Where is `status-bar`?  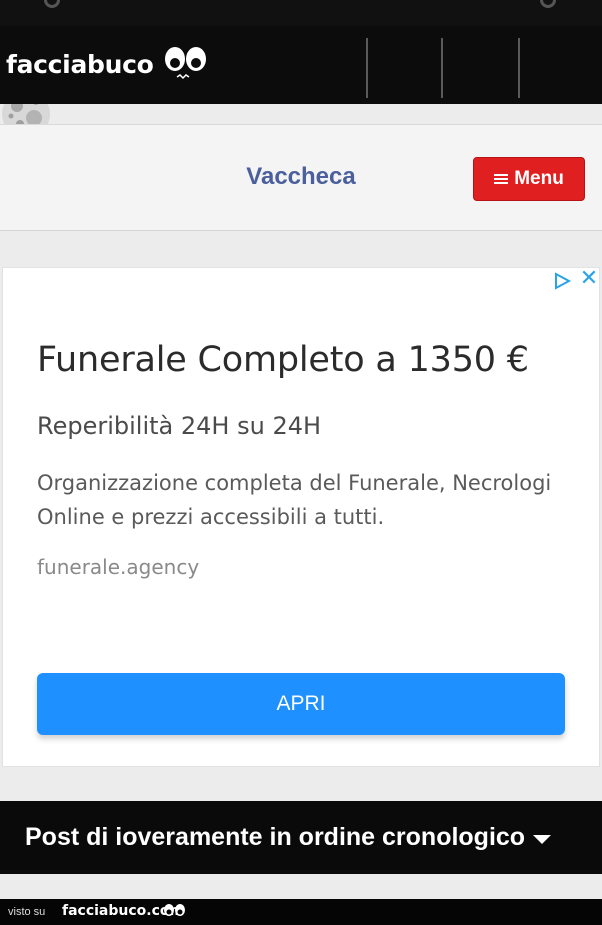
status-bar is located at coordinates (301, 13).